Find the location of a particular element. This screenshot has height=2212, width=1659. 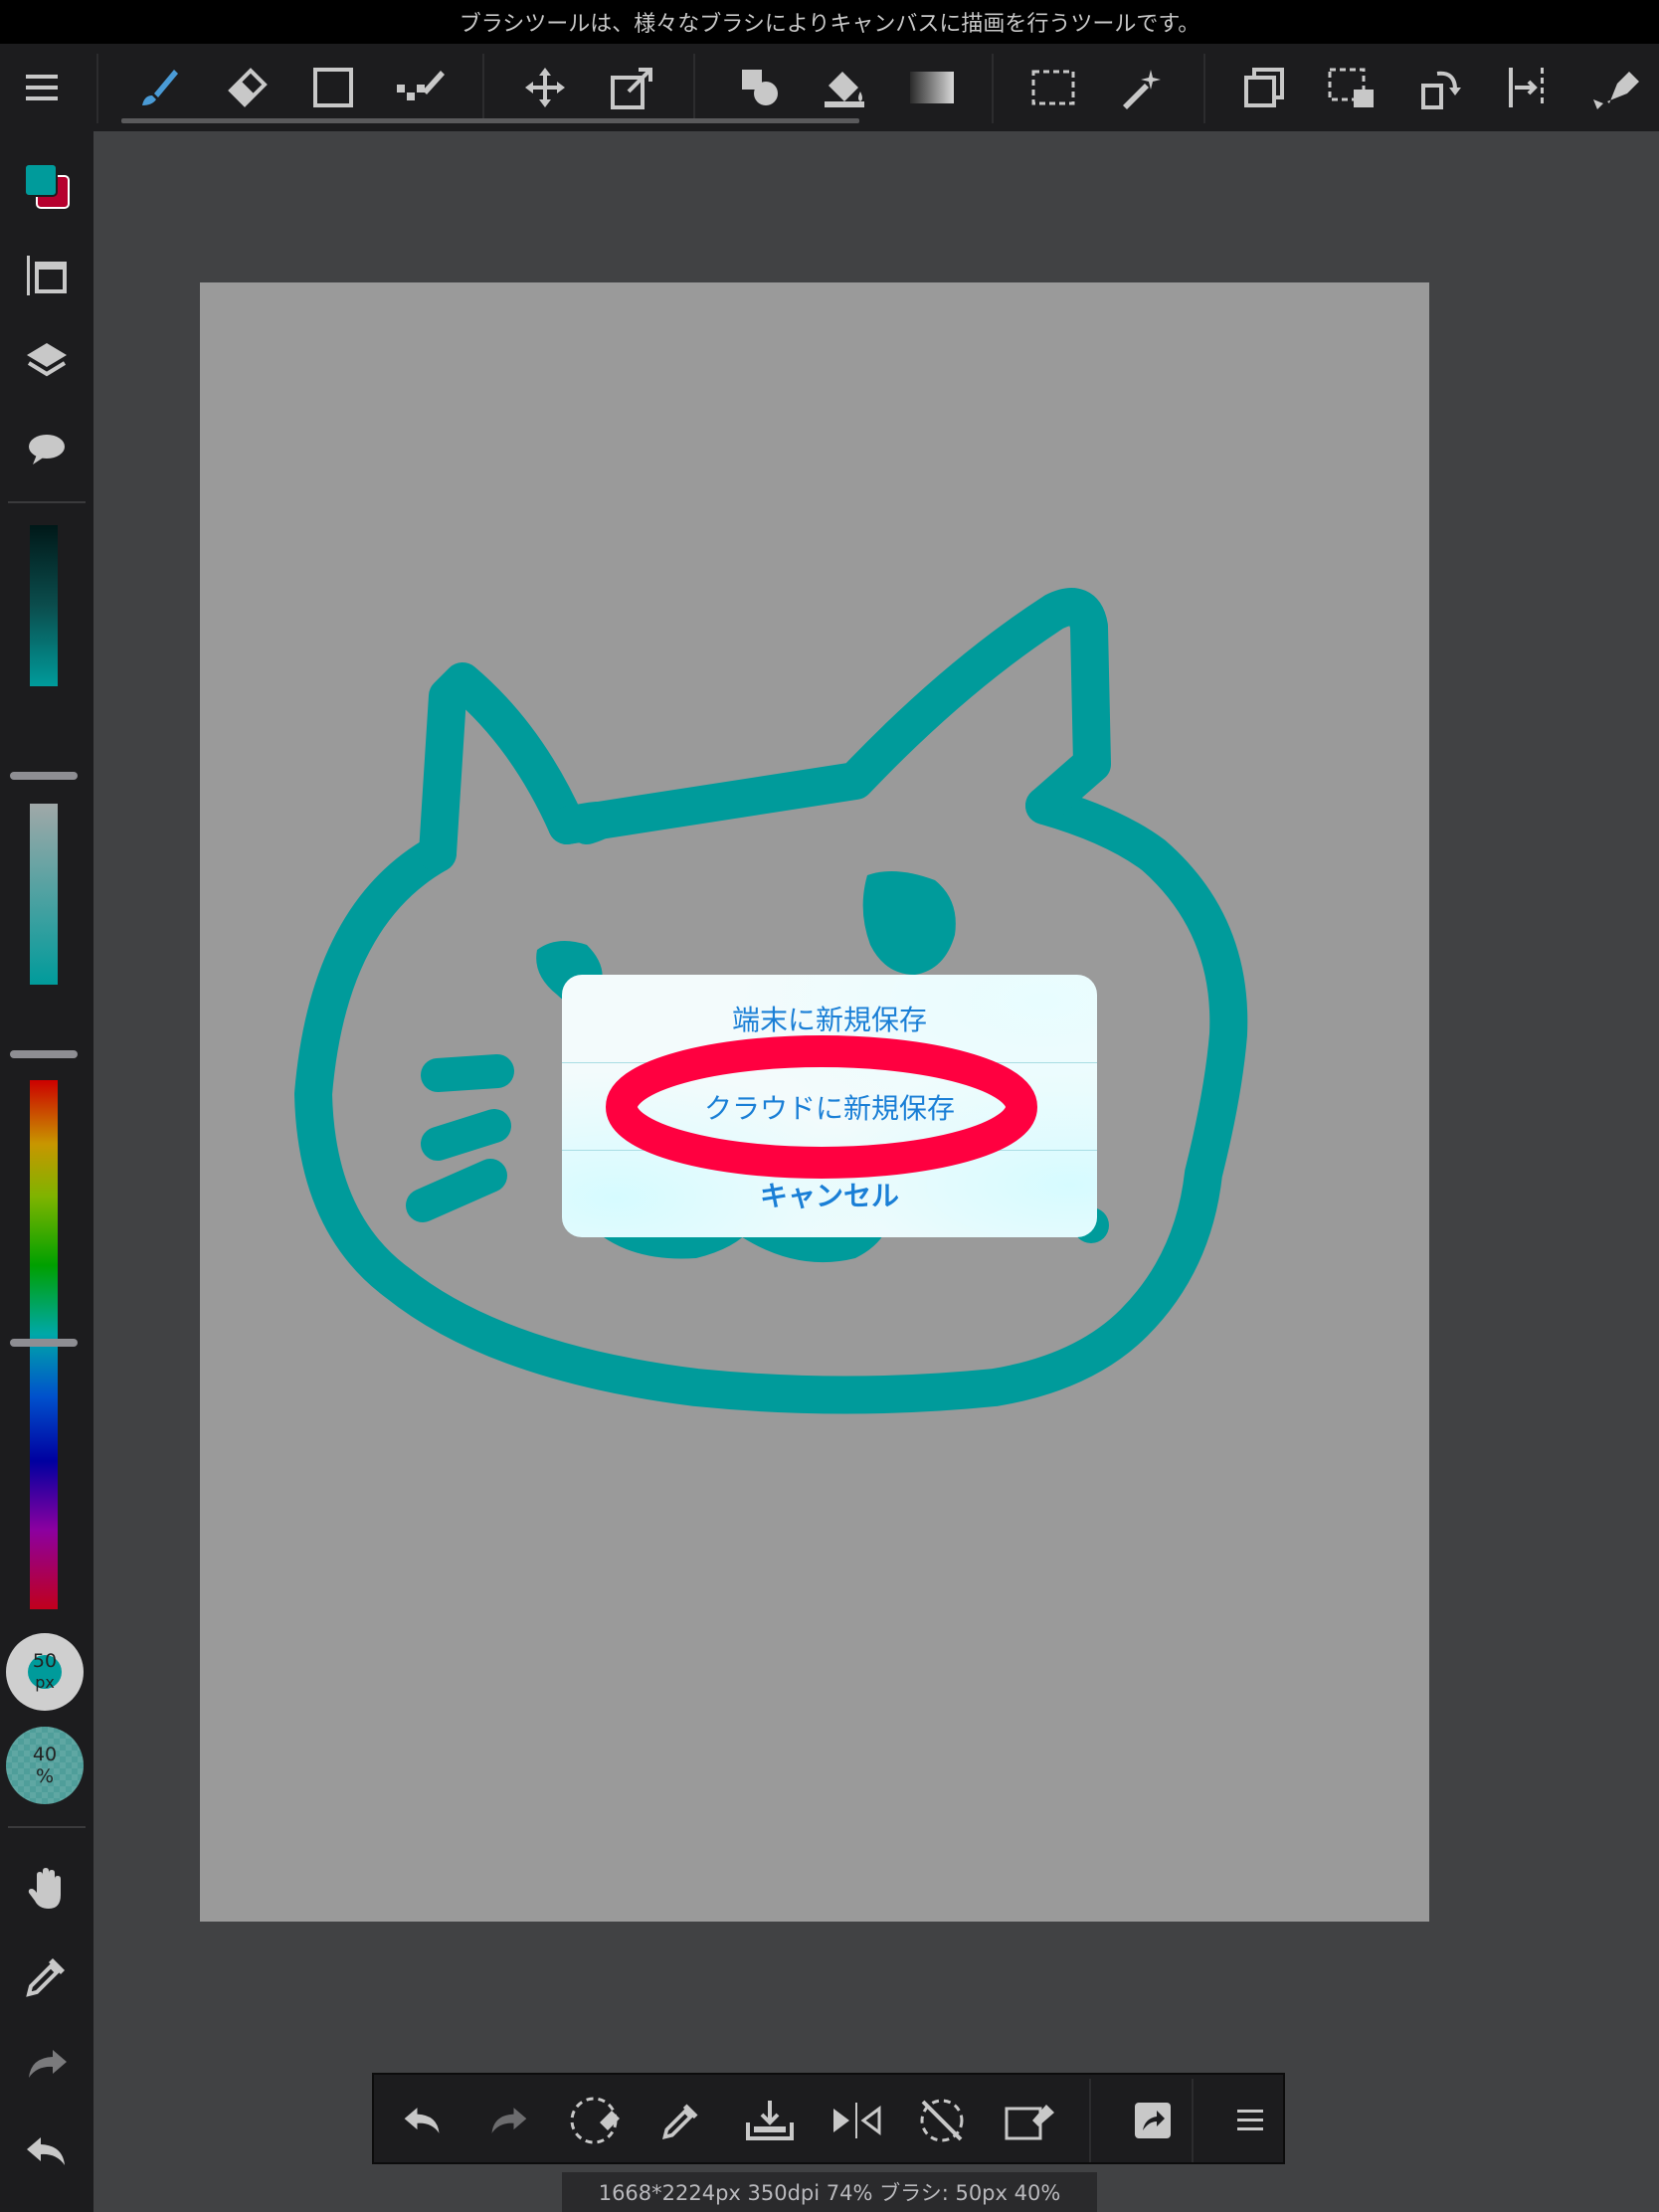

transform-selection-icon is located at coordinates (1029, 2120).